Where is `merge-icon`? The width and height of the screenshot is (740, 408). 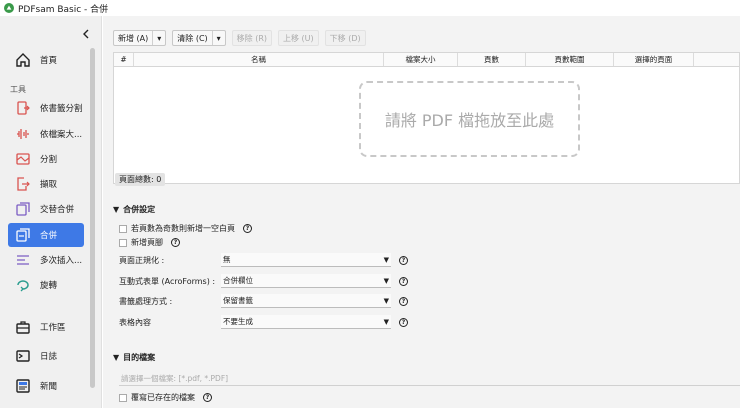
merge-icon is located at coordinates (23, 235).